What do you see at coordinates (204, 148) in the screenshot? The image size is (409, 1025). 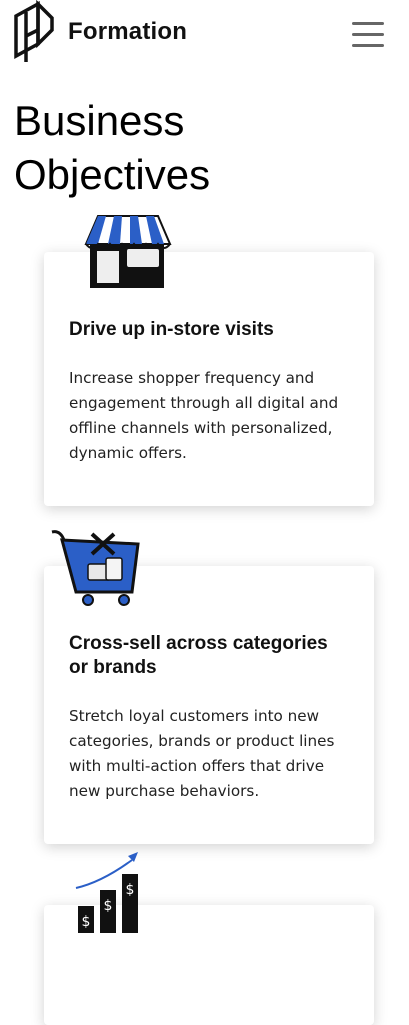 I see `page-title: Business Objectives` at bounding box center [204, 148].